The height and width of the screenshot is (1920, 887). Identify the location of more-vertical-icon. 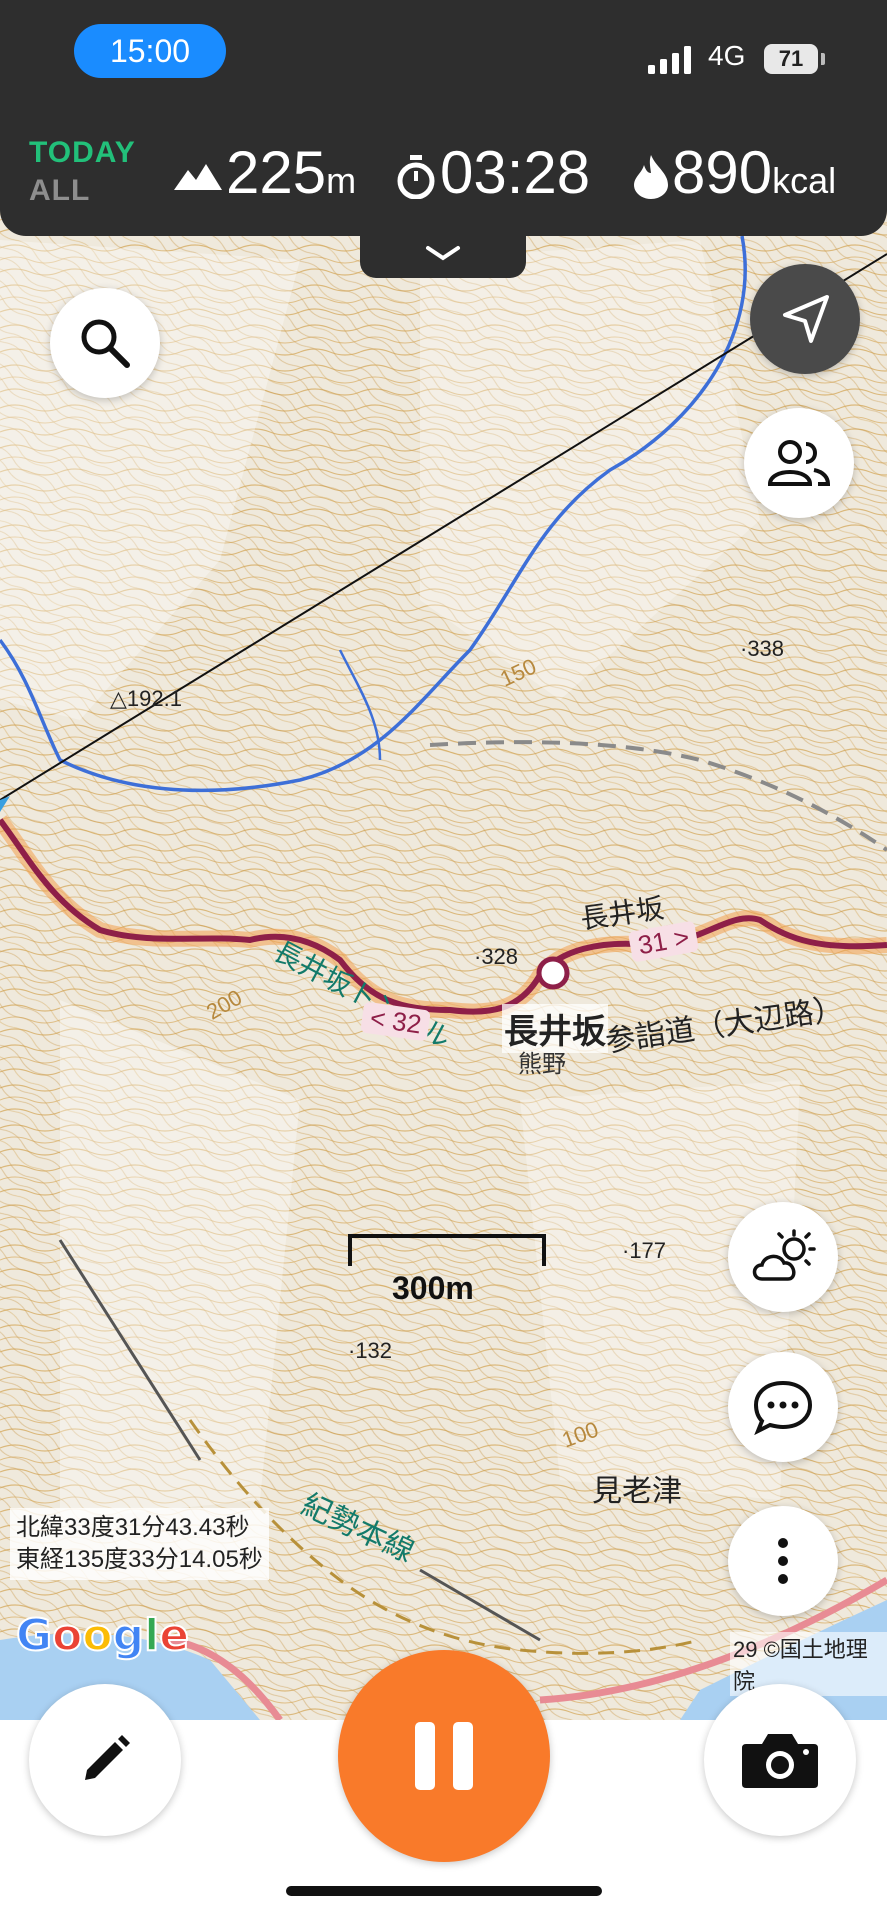
(783, 1561).